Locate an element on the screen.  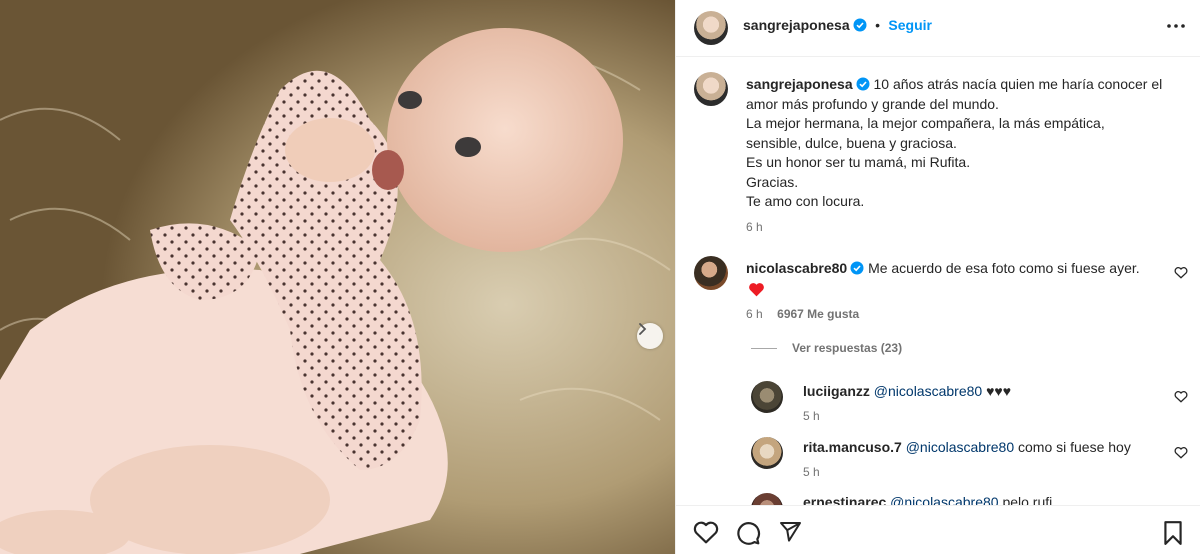
comment-time: 6 h is located at coordinates (754, 314).